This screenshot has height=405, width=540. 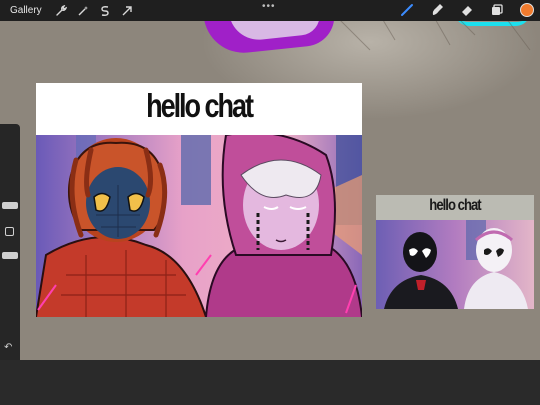 I want to click on transform-arrow-icon, so click(x=127, y=11).